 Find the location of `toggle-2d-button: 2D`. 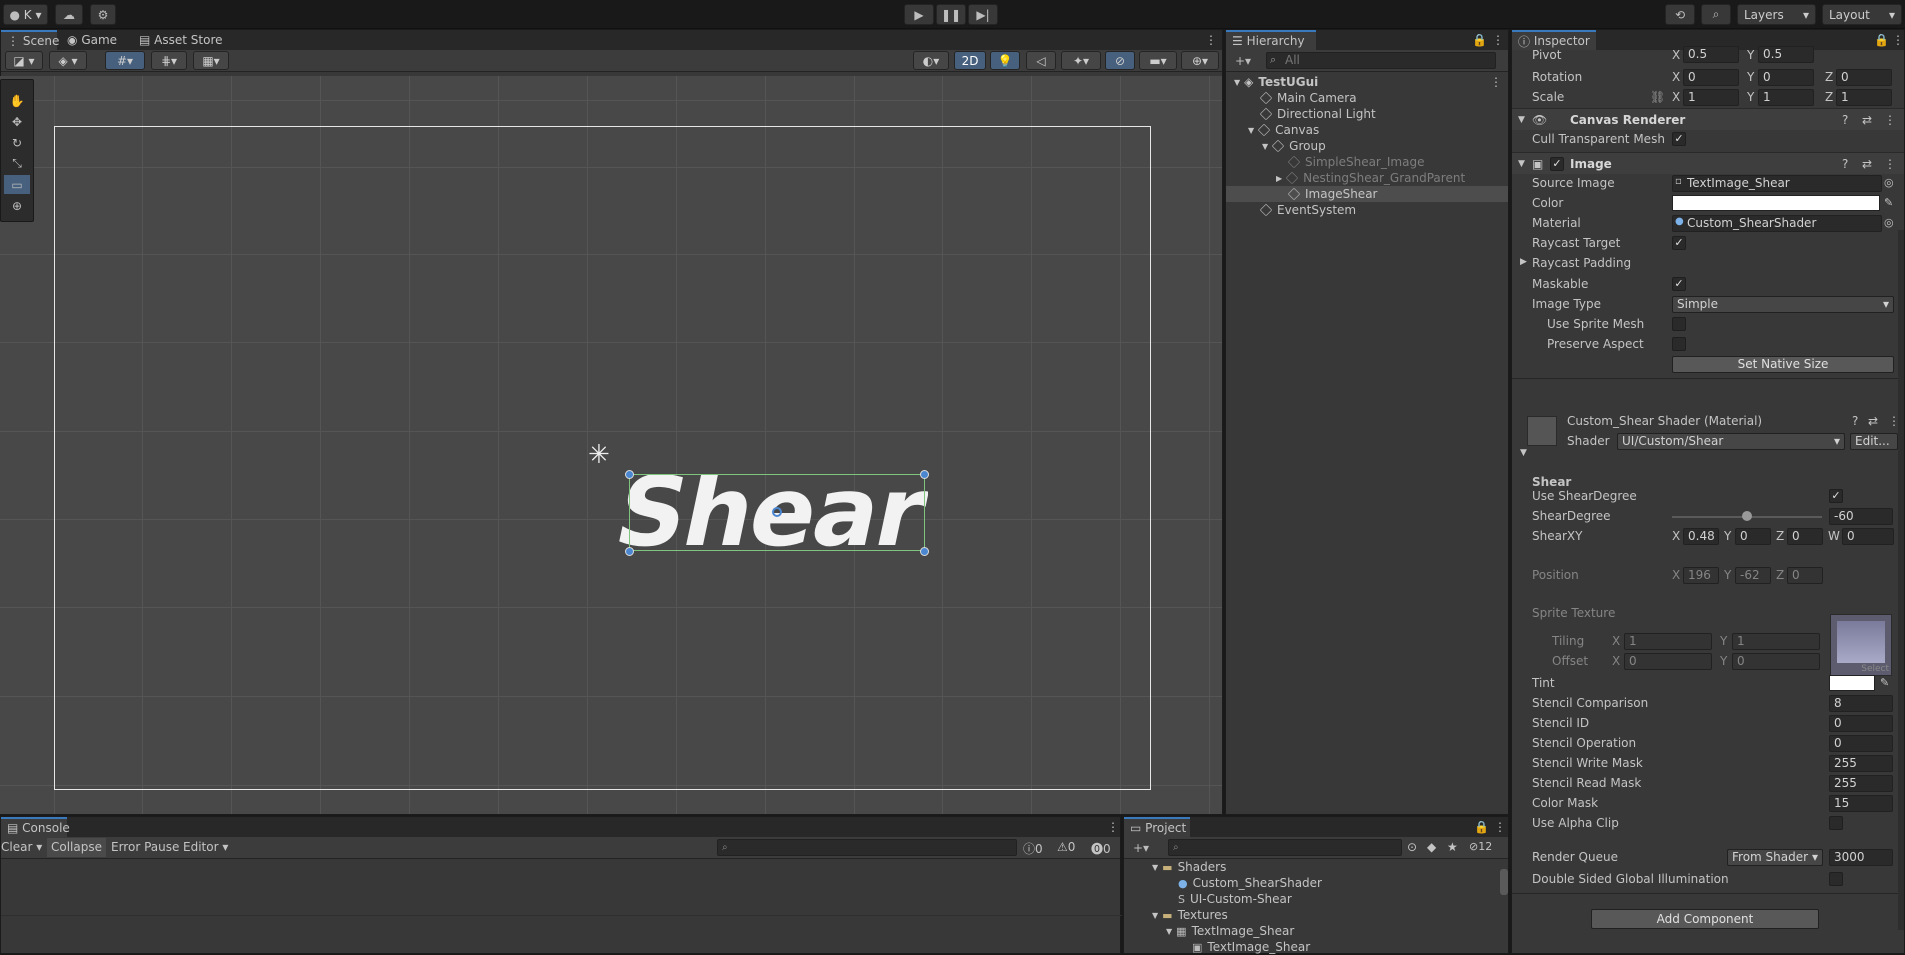

toggle-2d-button: 2D is located at coordinates (970, 60).